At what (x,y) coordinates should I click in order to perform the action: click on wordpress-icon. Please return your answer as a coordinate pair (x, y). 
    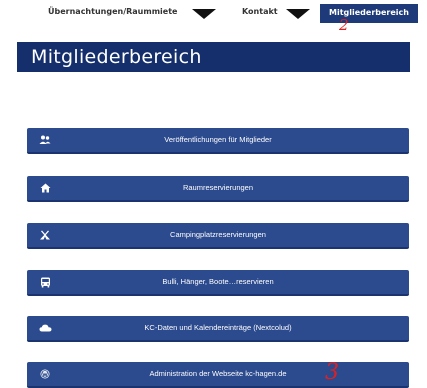
    Looking at the image, I should click on (45, 374).